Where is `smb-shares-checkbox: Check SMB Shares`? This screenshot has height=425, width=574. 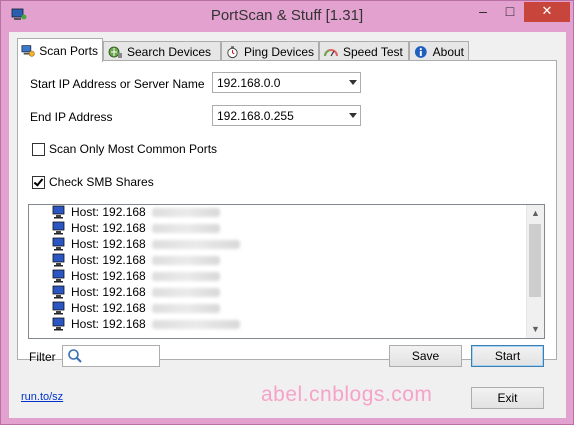 smb-shares-checkbox: Check SMB Shares is located at coordinates (93, 182).